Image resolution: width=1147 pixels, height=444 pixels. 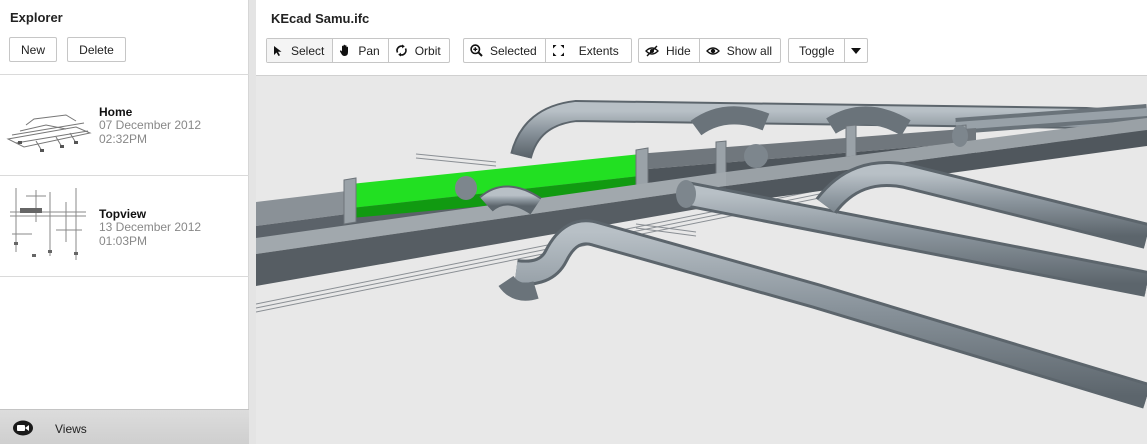 I want to click on delete-view-button: Delete, so click(x=96, y=49).